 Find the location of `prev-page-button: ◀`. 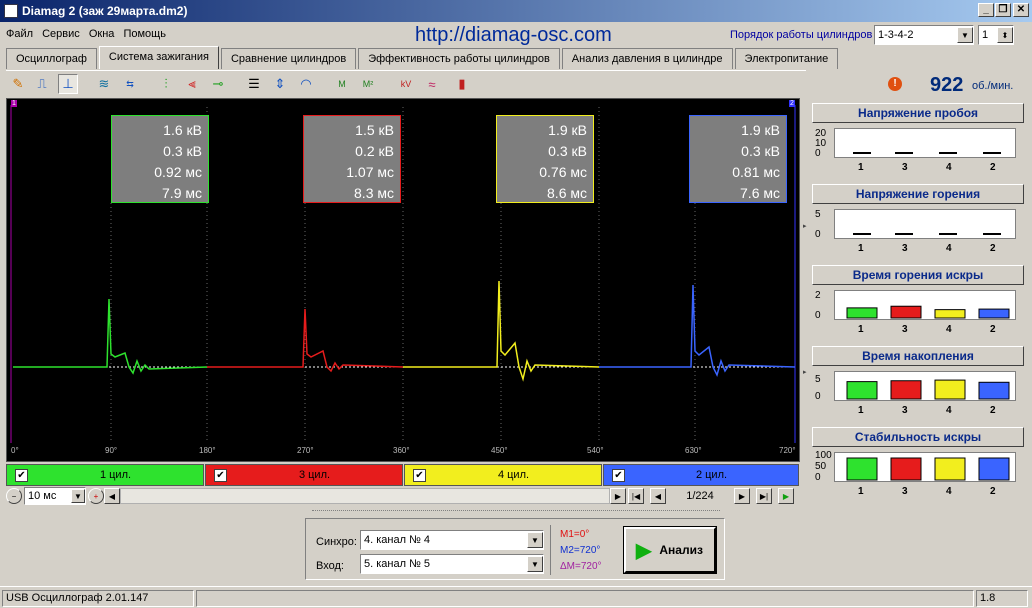

prev-page-button: ◀ is located at coordinates (658, 496).